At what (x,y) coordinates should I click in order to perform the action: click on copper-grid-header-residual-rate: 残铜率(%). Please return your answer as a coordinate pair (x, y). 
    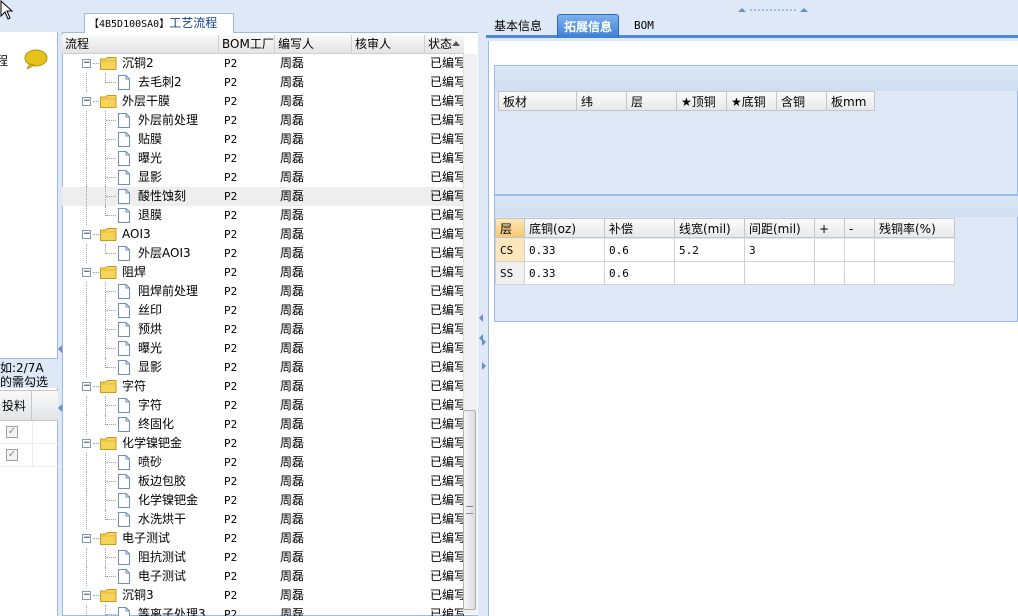
    Looking at the image, I should click on (915, 228).